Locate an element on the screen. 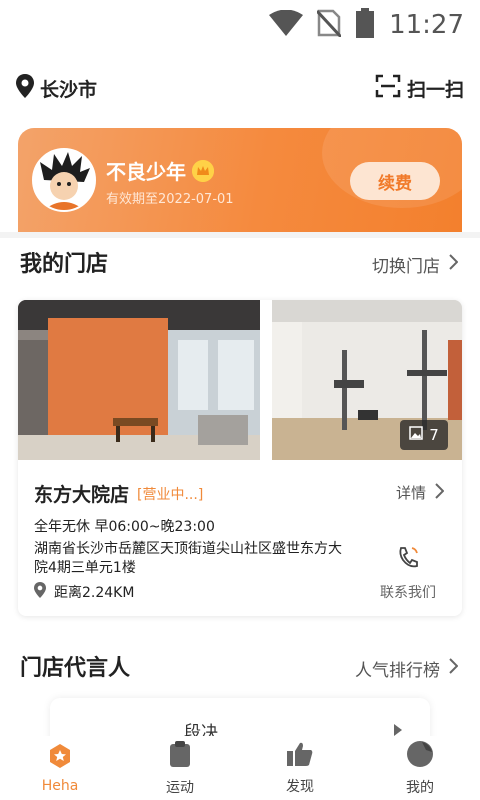 The image size is (480, 800). wifi-icon is located at coordinates (286, 24).